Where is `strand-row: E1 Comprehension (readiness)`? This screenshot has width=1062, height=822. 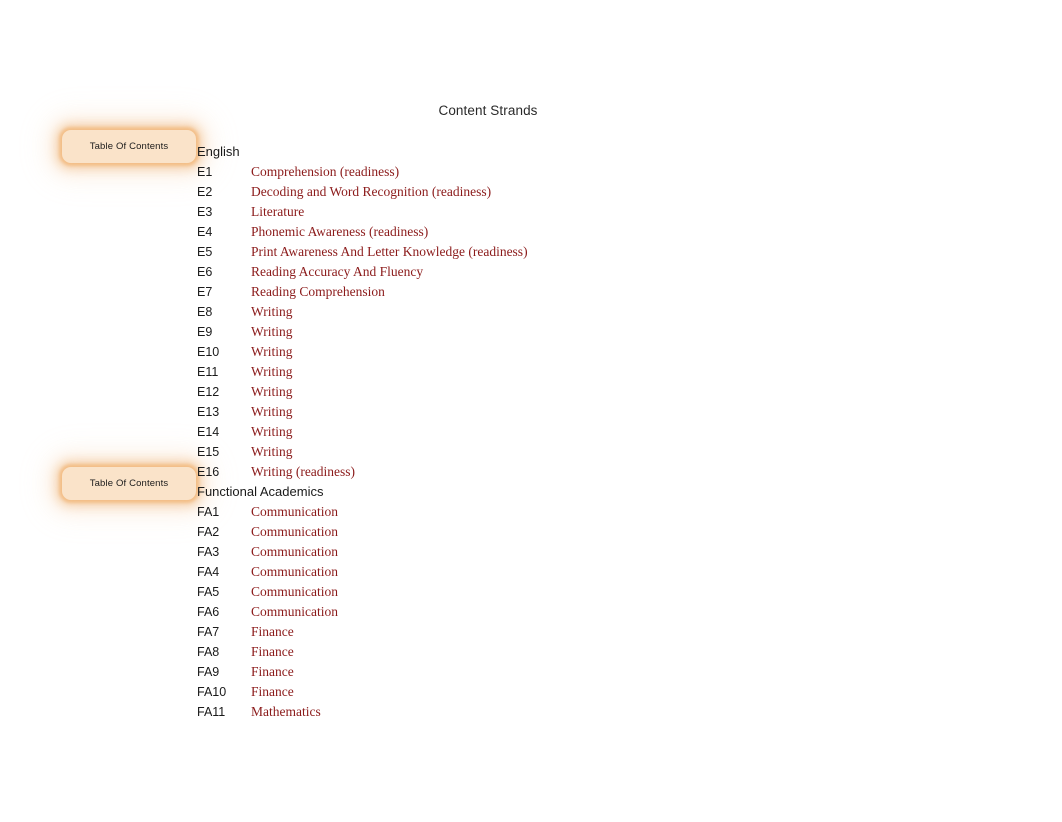 strand-row: E1 Comprehension (readiness) is located at coordinates (577, 172).